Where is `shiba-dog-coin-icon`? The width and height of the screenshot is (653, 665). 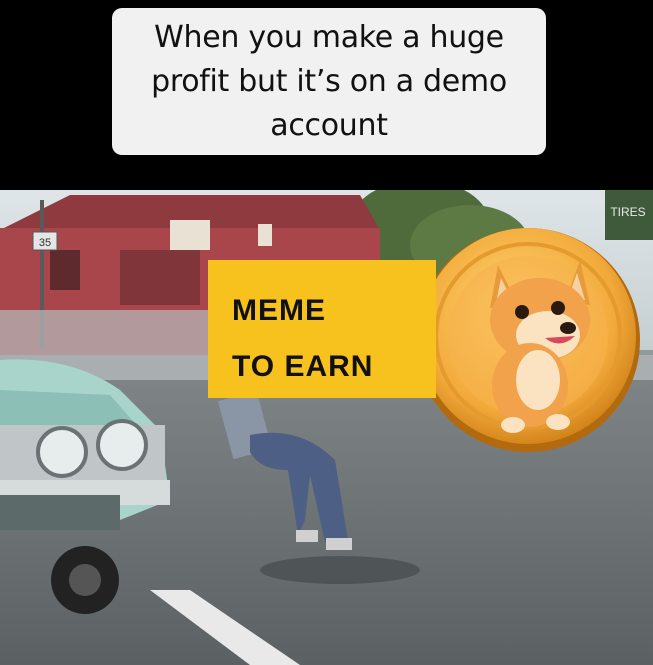 shiba-dog-coin-icon is located at coordinates (528, 340).